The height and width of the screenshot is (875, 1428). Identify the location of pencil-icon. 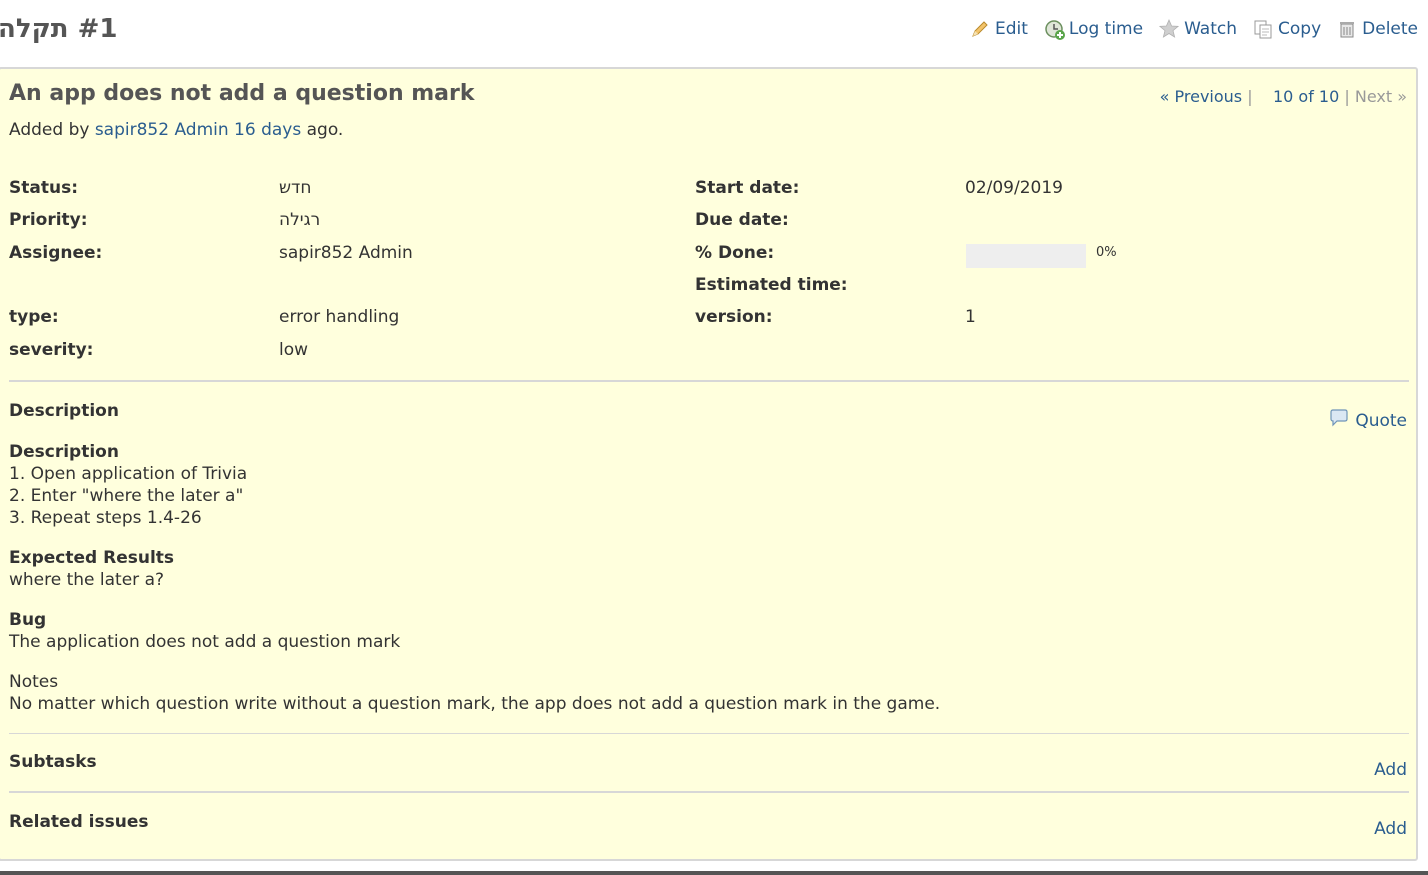
(980, 29).